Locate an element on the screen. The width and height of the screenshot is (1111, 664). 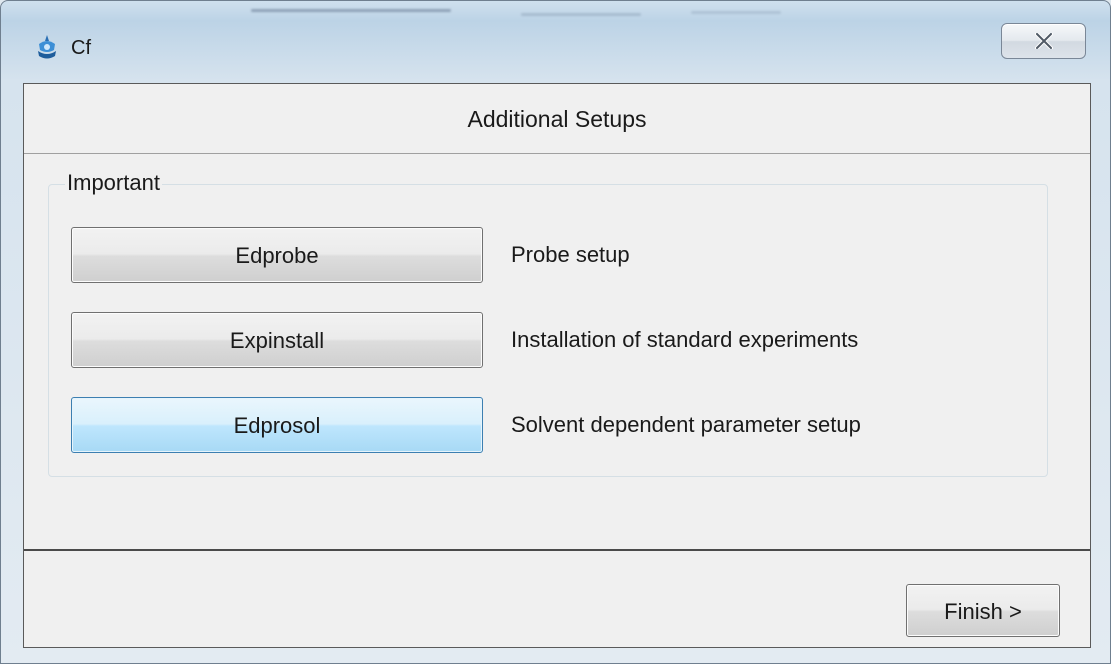
edprosol-description: Solvent dependent parameter setup is located at coordinates (686, 424).